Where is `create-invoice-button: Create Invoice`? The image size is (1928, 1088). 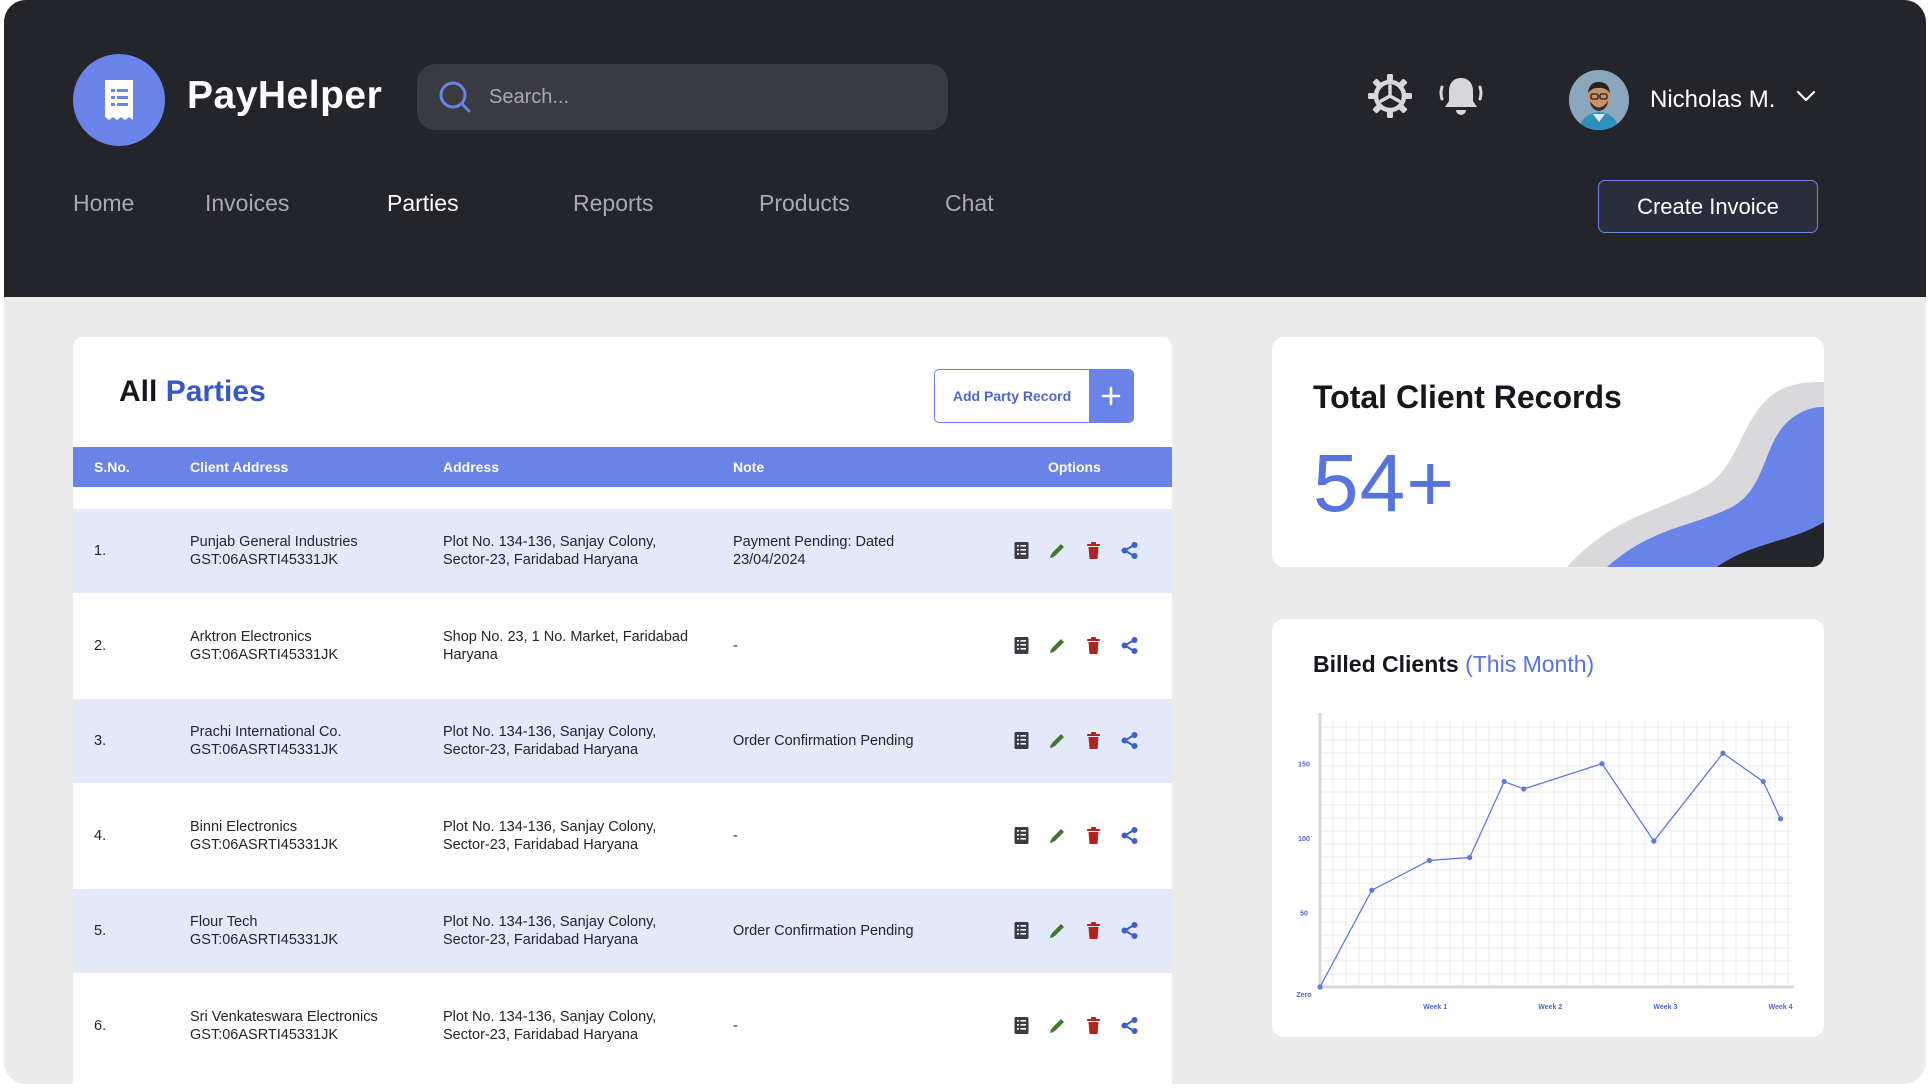
create-invoice-button: Create Invoice is located at coordinates (1708, 206).